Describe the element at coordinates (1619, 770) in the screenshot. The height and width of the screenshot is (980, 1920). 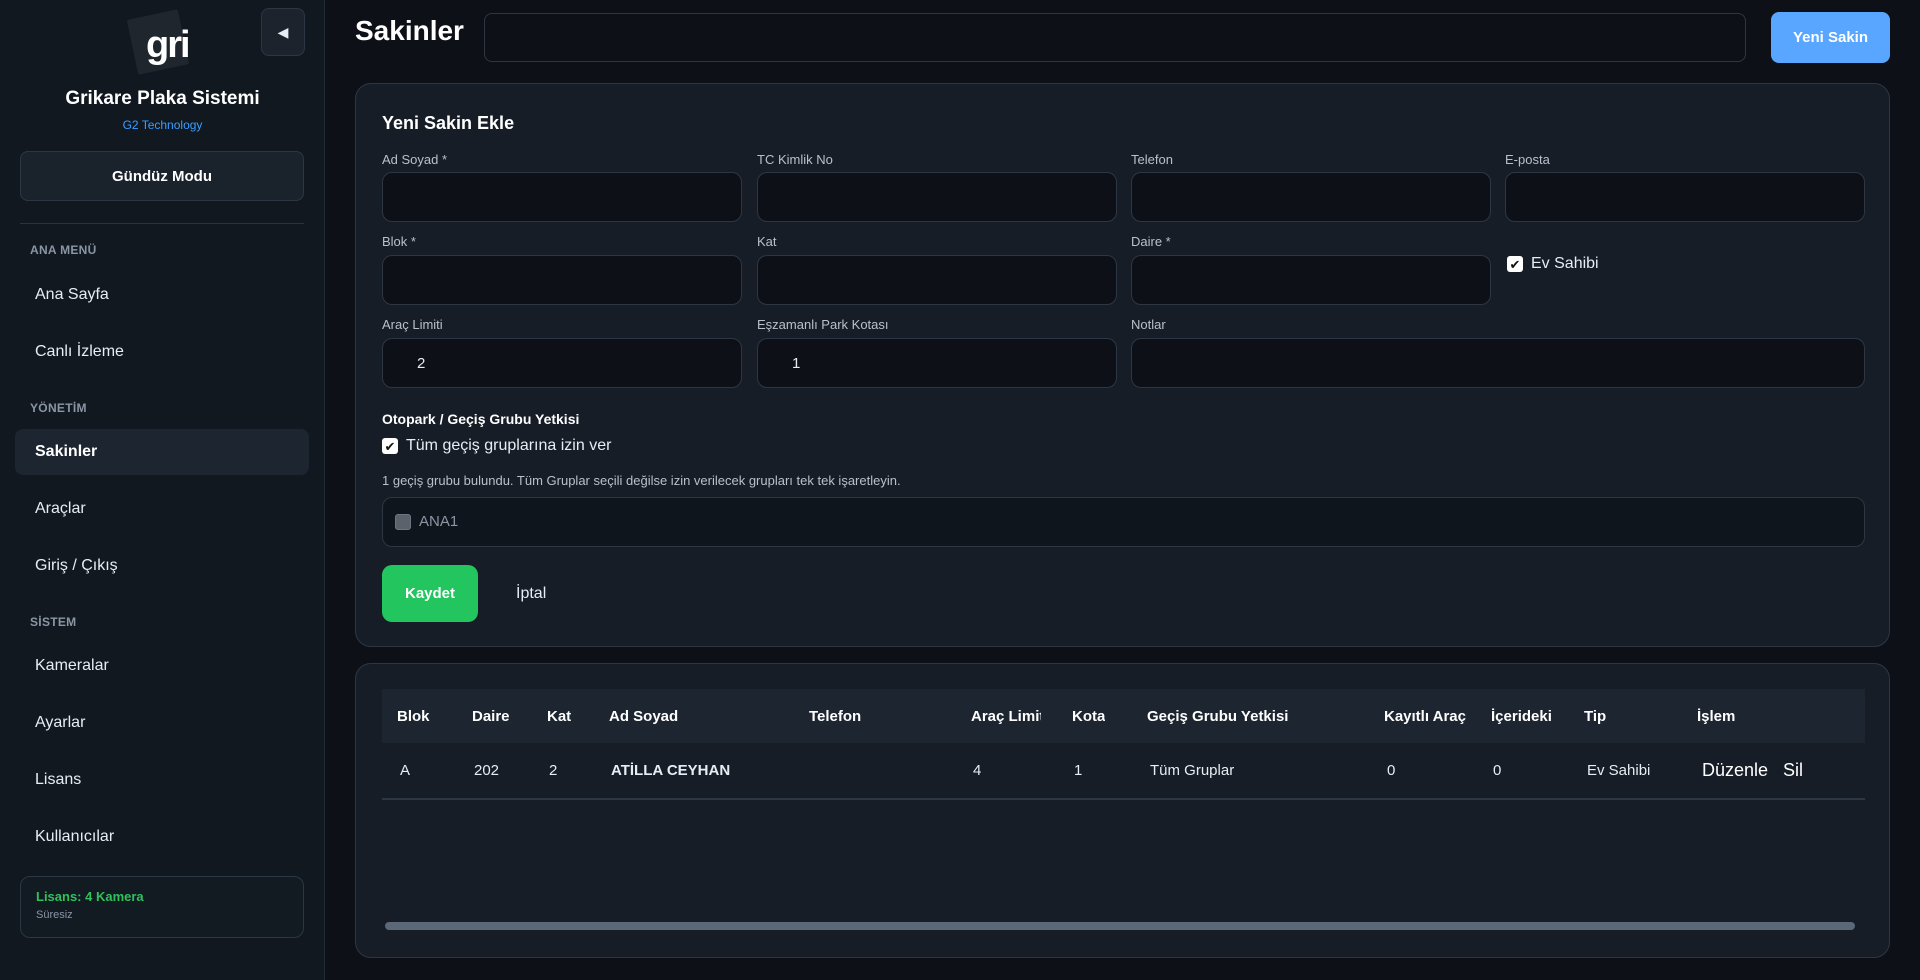
I see `cell-type: Ev Sahibi` at that location.